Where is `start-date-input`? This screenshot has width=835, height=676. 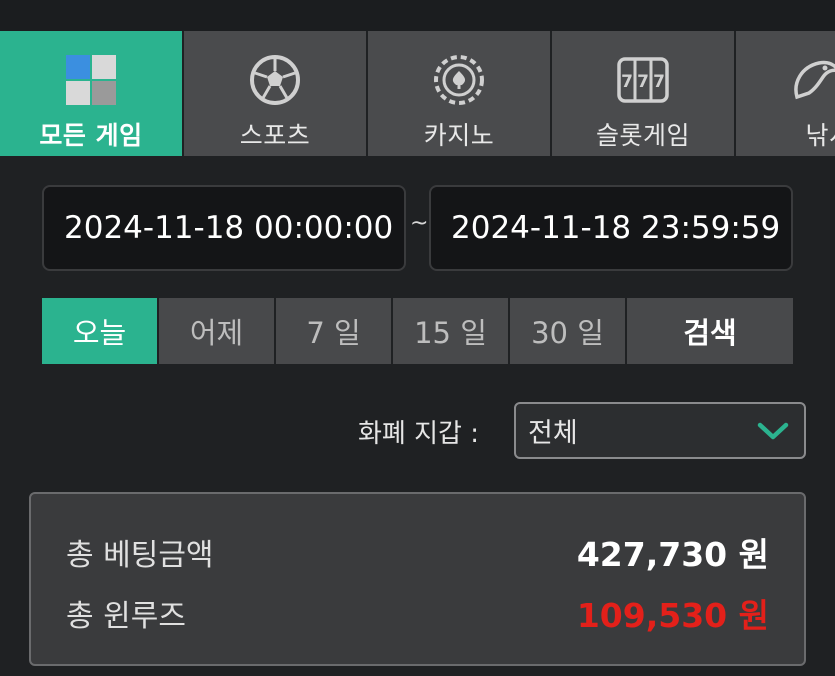
start-date-input is located at coordinates (224, 228).